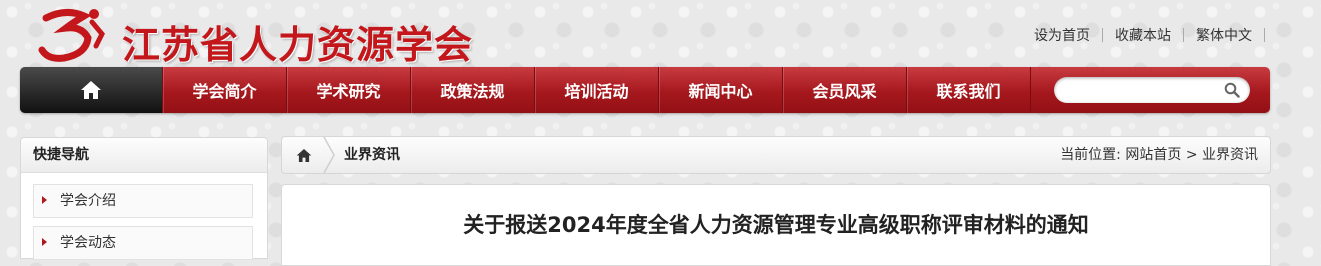  I want to click on chevron-right-icon, so click(329, 155).